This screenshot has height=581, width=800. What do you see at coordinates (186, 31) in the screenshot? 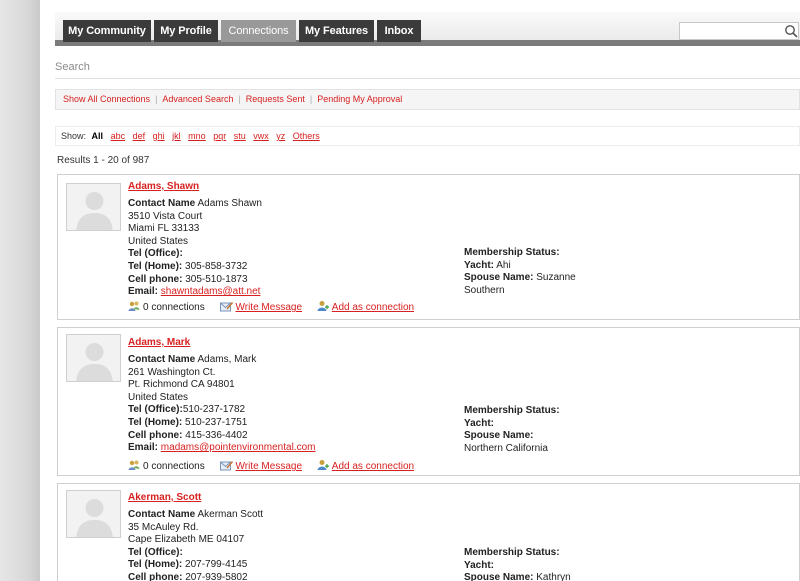
I see `tab-my-profile: My Profile` at bounding box center [186, 31].